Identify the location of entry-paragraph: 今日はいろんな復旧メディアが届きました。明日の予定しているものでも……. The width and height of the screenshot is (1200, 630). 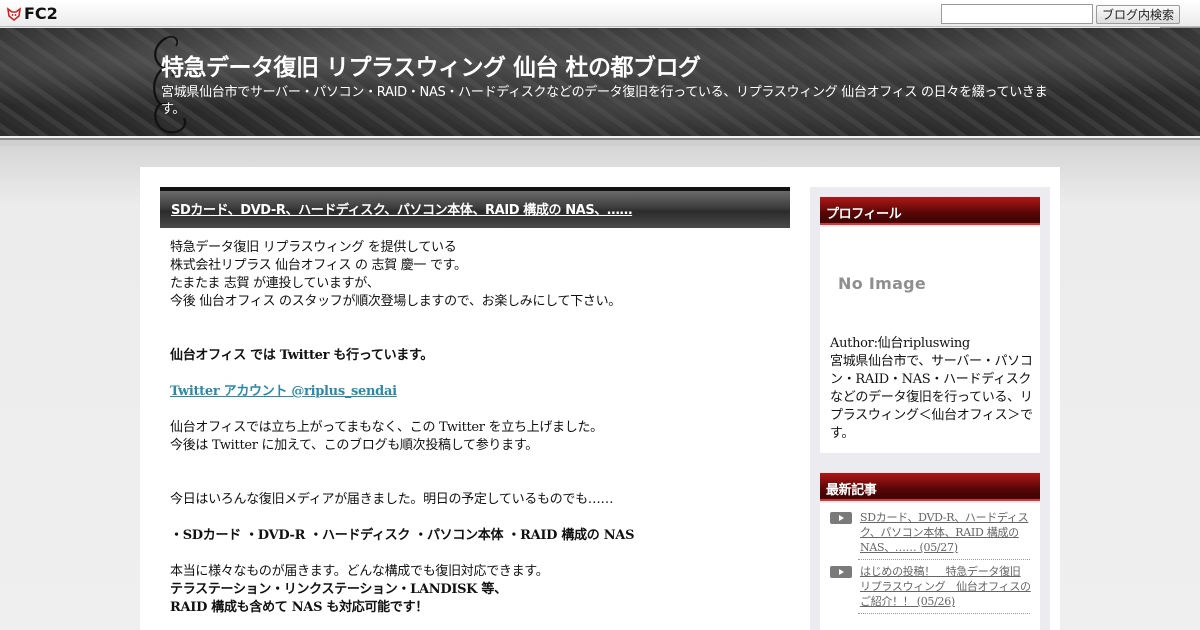
(392, 499).